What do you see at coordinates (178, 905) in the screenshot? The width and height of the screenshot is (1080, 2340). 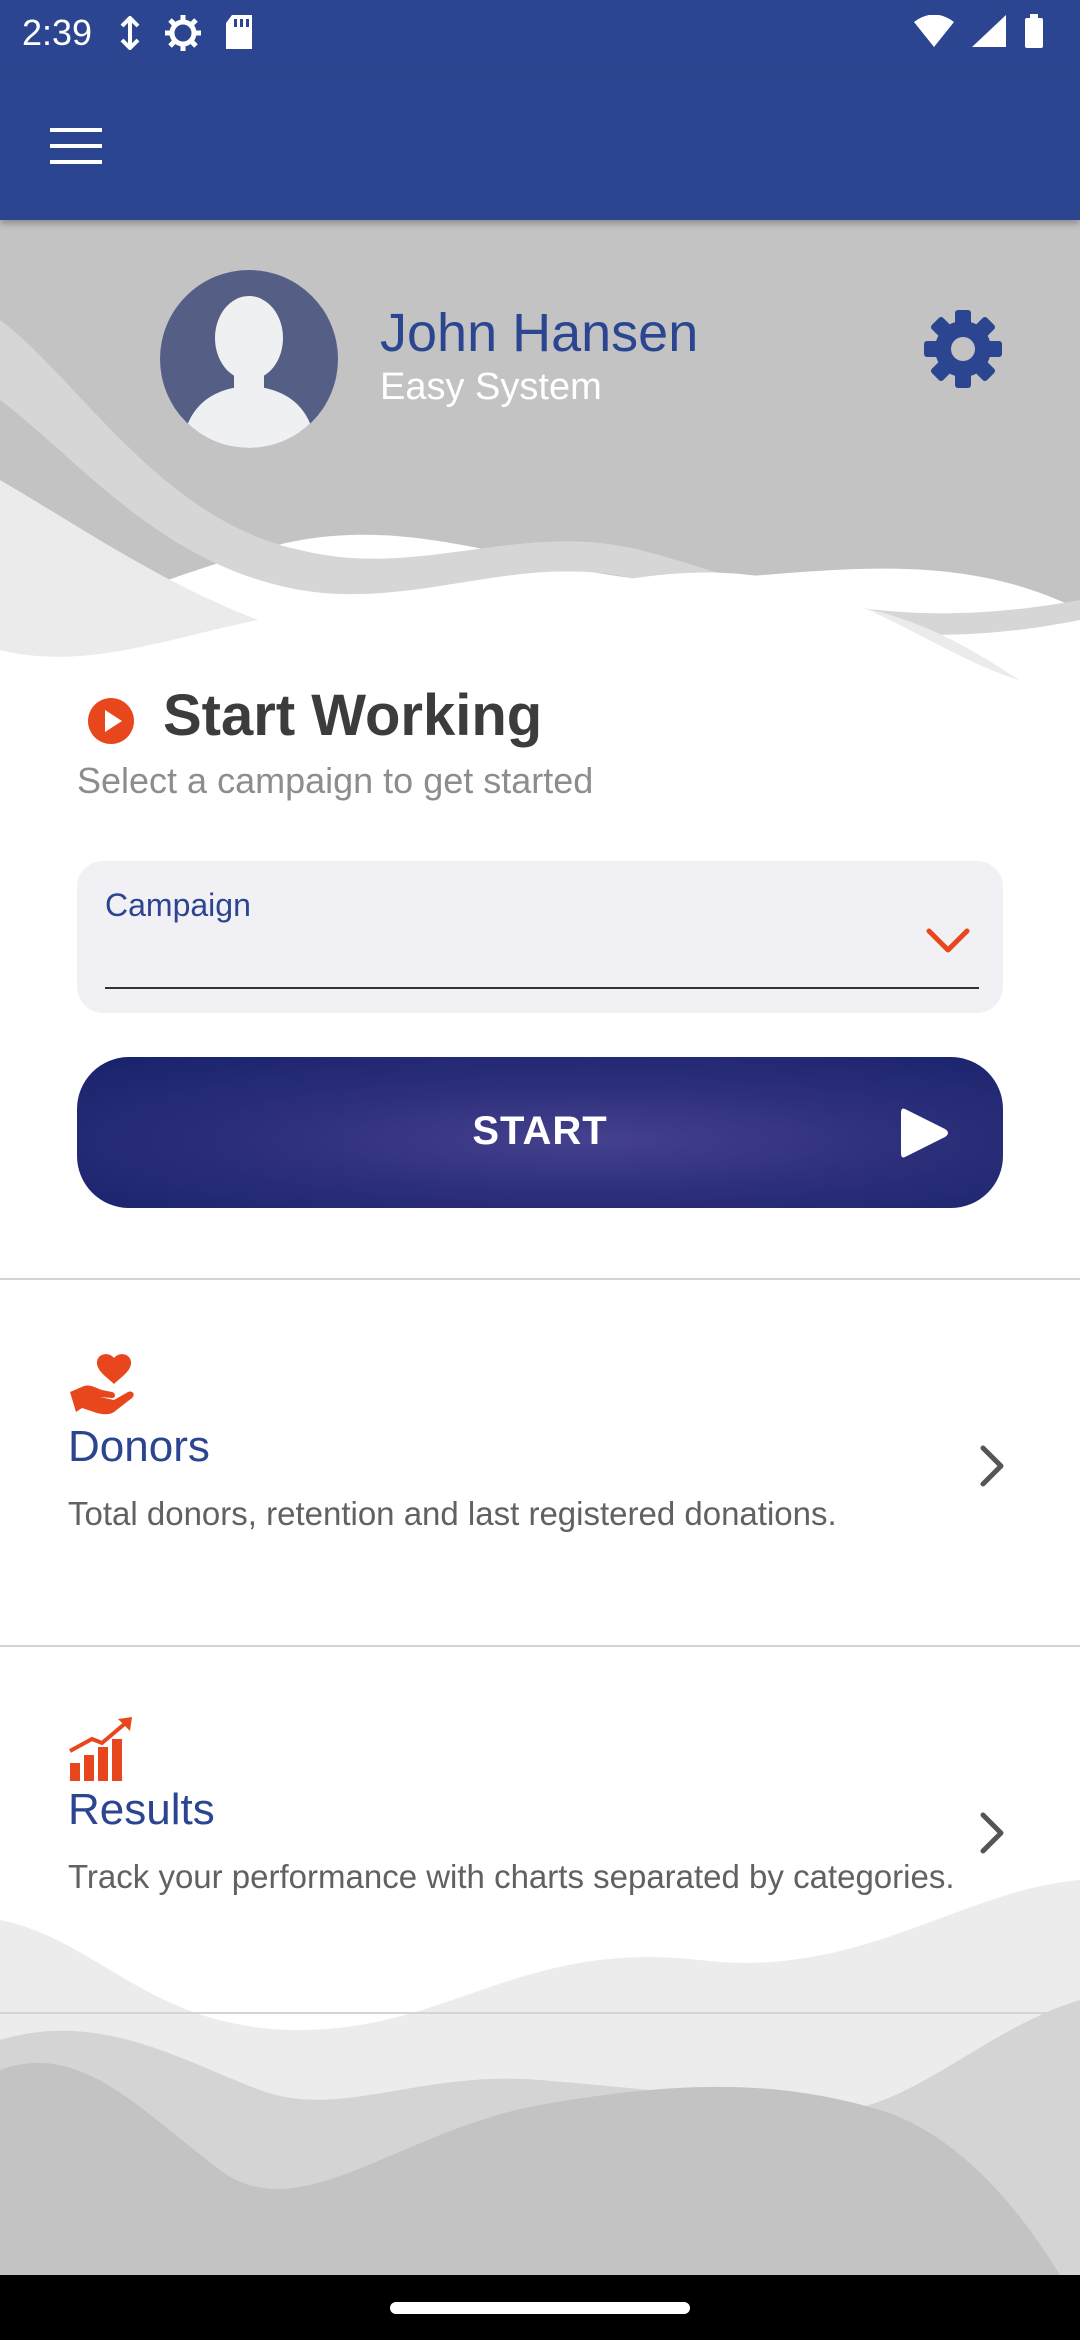 I see `campaign-label: Campaign` at bounding box center [178, 905].